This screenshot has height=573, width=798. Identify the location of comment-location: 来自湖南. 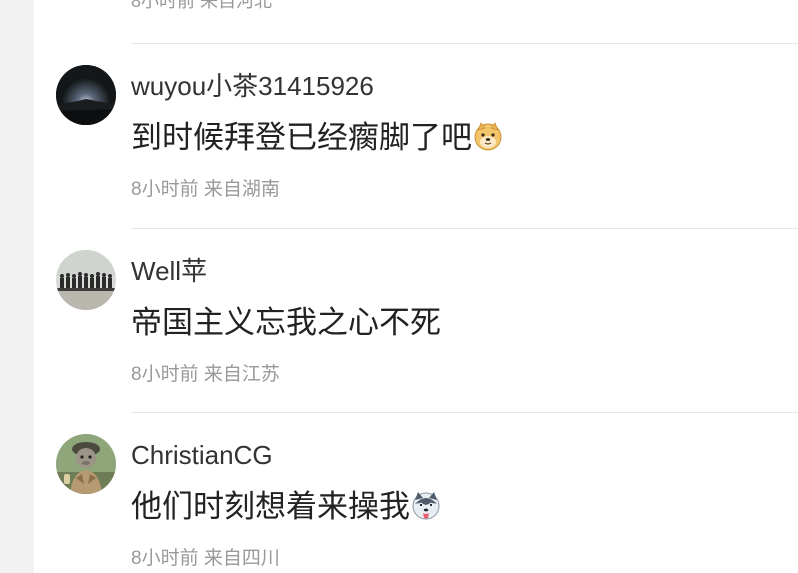
(241, 189).